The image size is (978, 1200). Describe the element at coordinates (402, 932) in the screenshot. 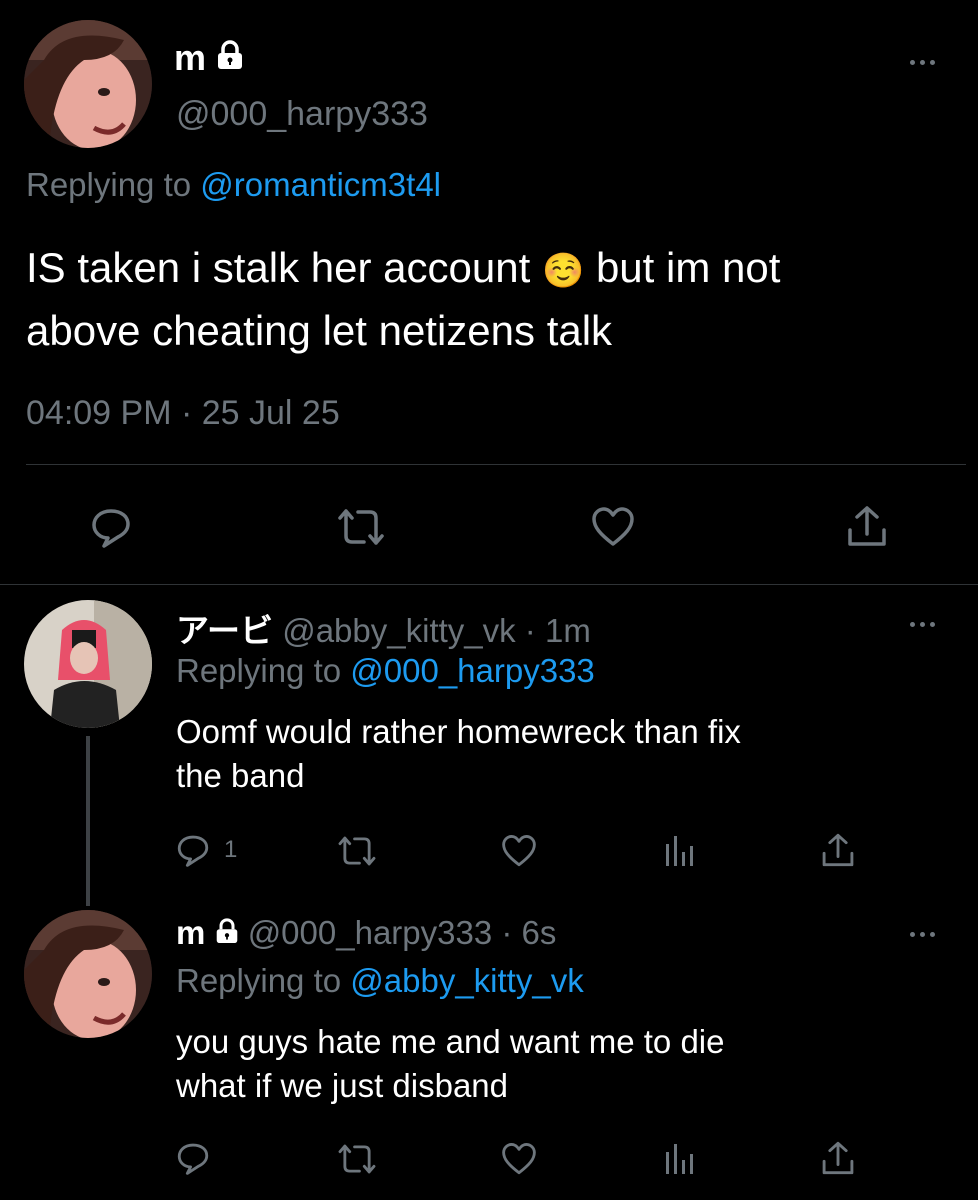

I see `handle-time: @000_harpy333 · 6s` at that location.